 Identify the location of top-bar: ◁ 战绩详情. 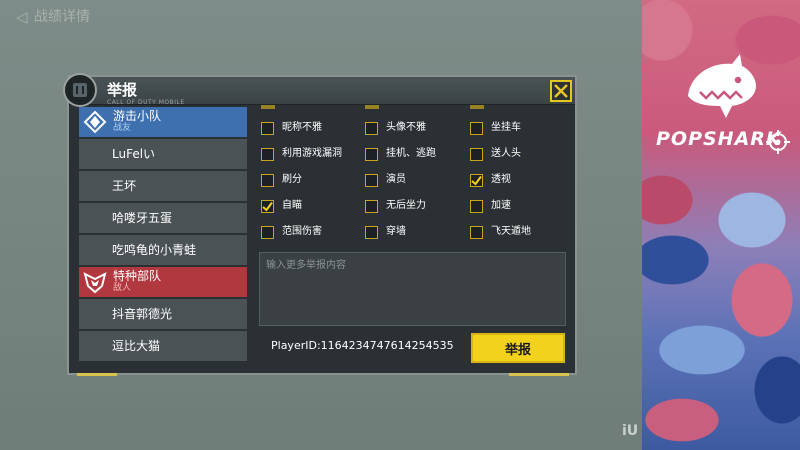
(321, 17).